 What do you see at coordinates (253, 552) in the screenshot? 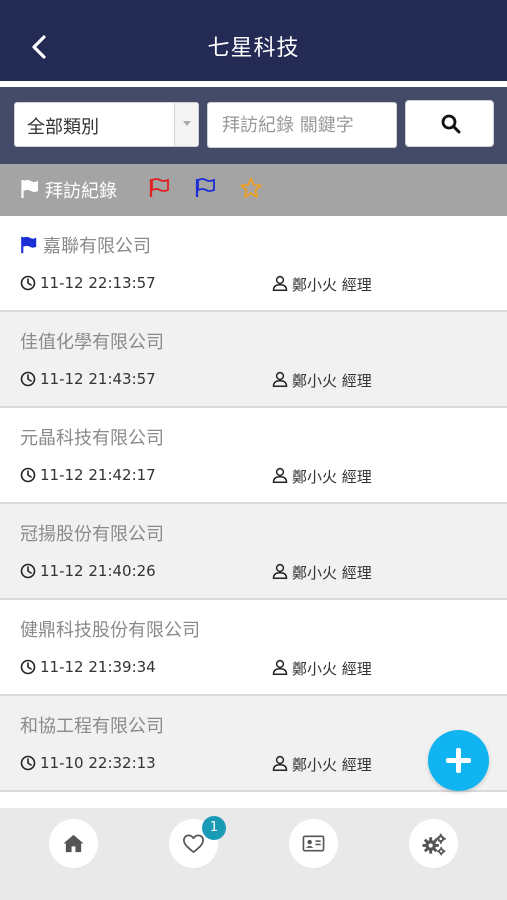
I see `list-item: 冠揚股份有限公司 11-12 21:40:26 鄭小火 經理` at bounding box center [253, 552].